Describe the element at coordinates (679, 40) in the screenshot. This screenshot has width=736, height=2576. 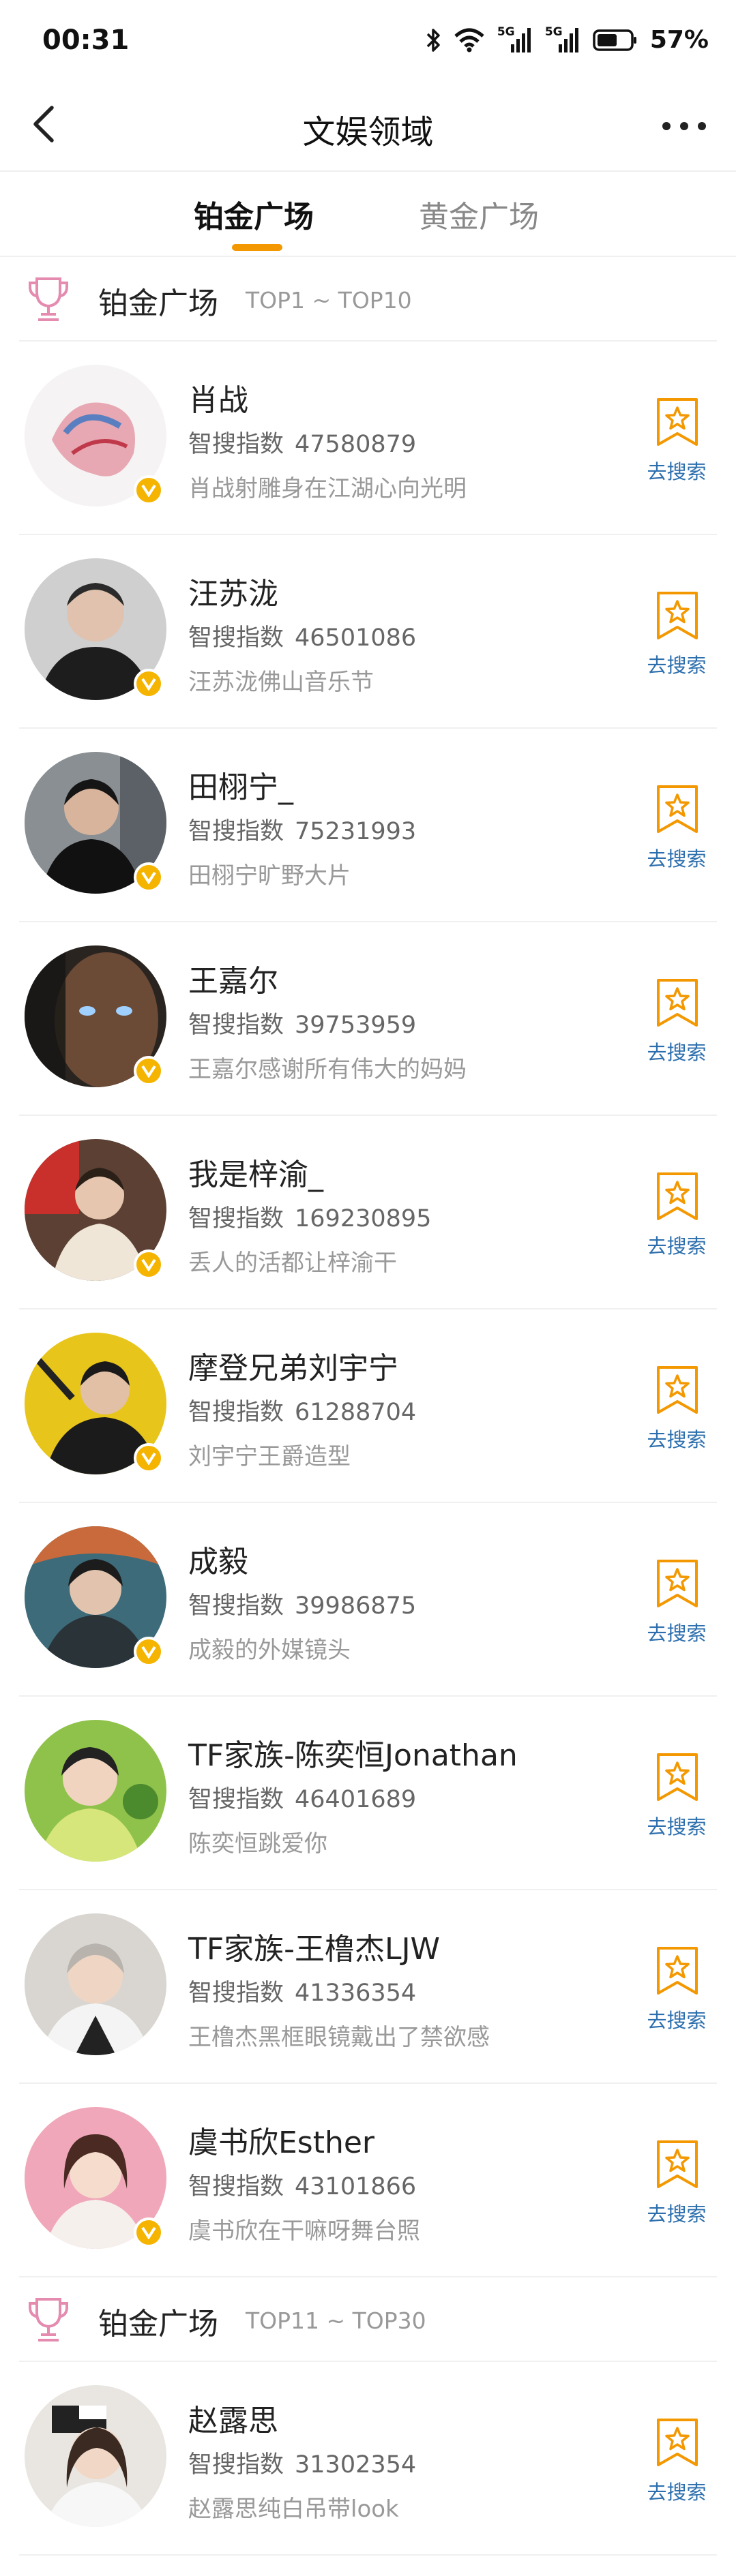
I see `battery-percent: 57%` at that location.